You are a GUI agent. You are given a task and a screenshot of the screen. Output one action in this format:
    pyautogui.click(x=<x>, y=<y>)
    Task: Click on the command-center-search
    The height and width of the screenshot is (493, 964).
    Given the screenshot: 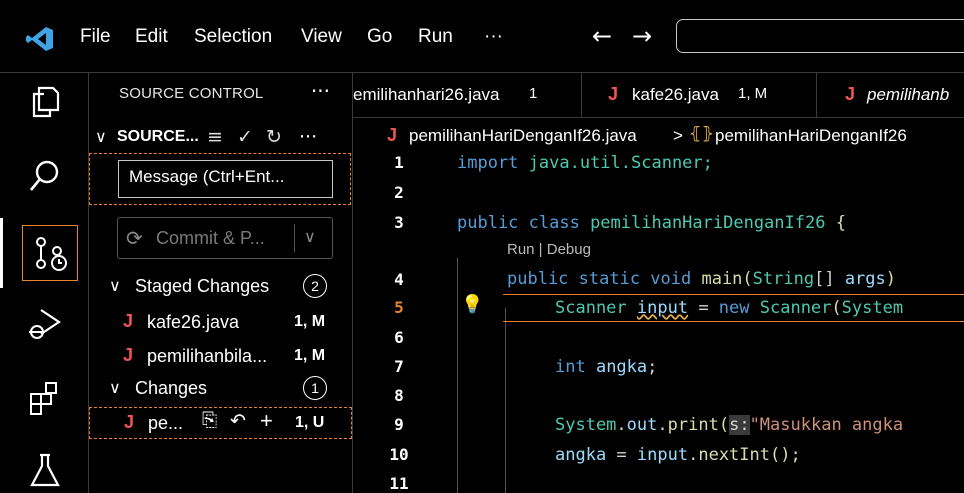 What is the action you would take?
    pyautogui.click(x=820, y=36)
    